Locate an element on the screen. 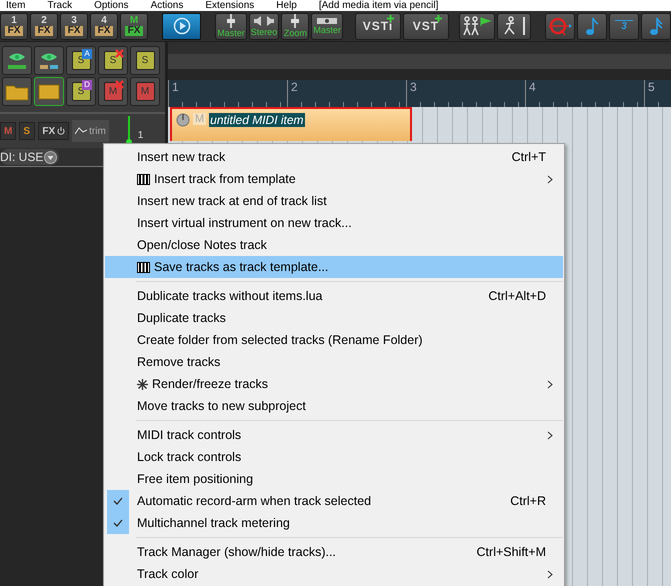  quantize-button is located at coordinates (559, 26).